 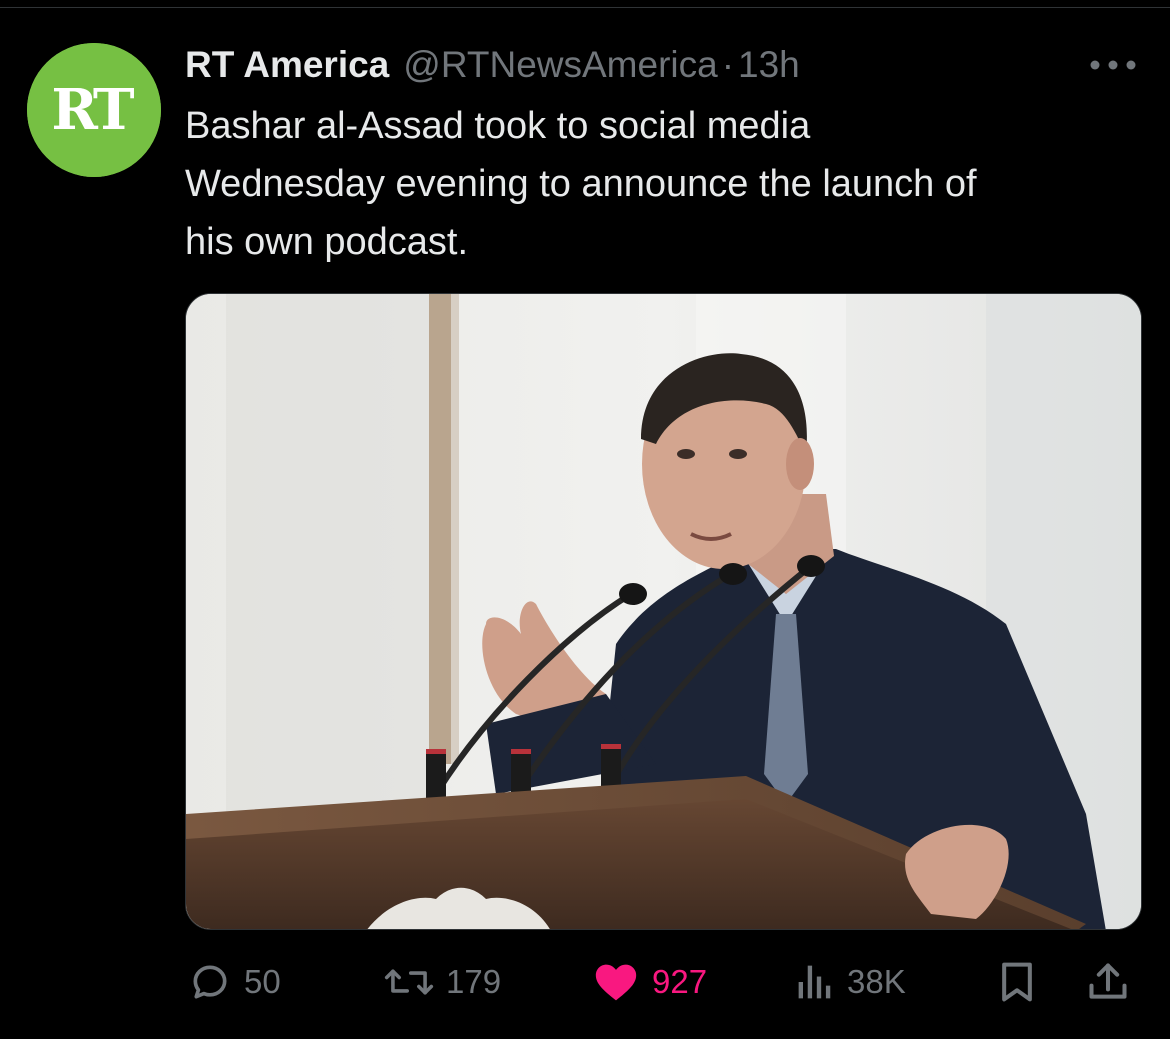 What do you see at coordinates (287, 65) in the screenshot?
I see `author-display-name: RT America` at bounding box center [287, 65].